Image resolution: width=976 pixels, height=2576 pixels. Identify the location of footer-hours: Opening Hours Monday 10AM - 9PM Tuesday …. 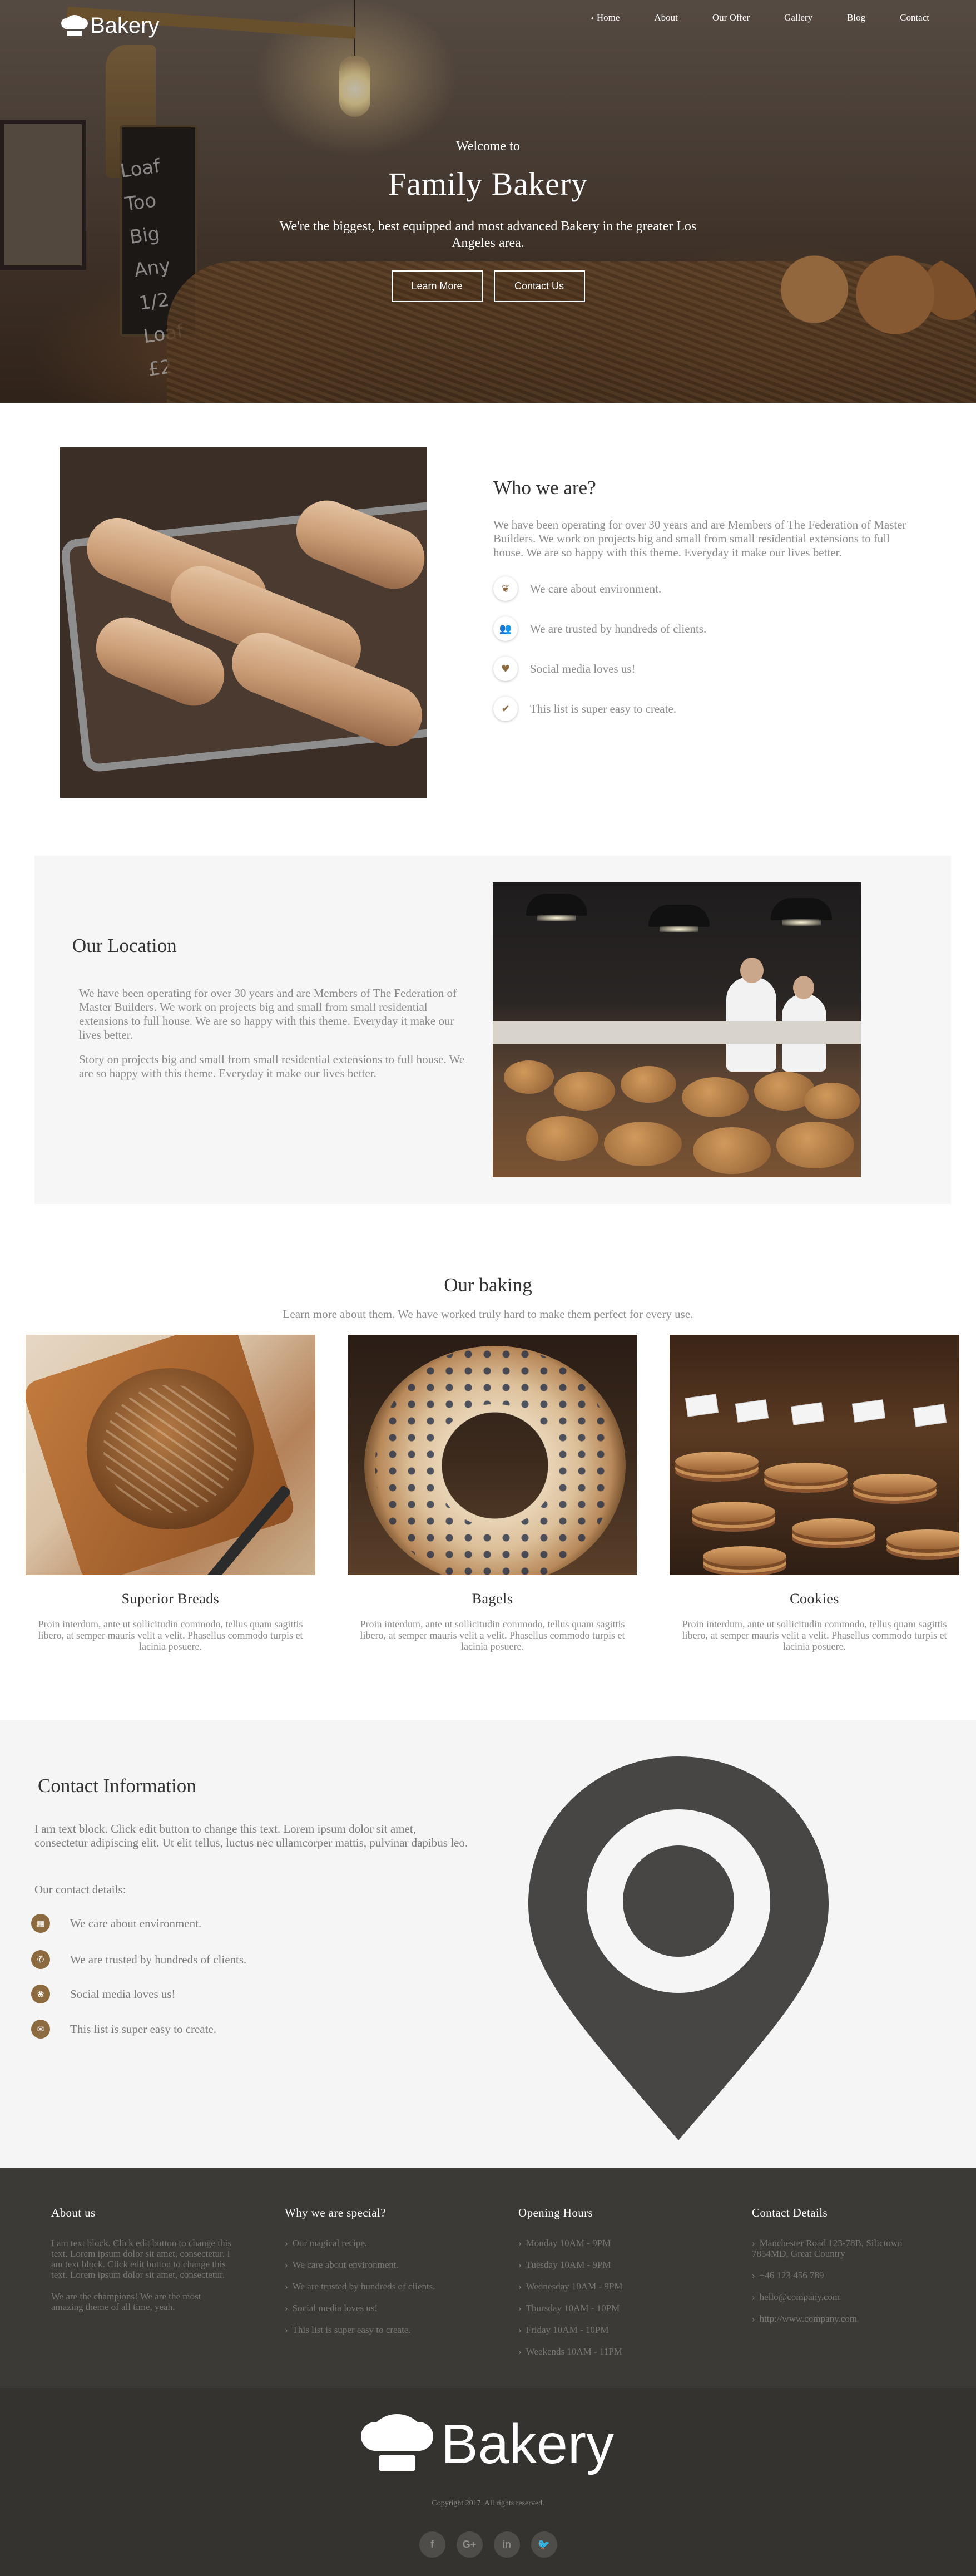
(624, 2287).